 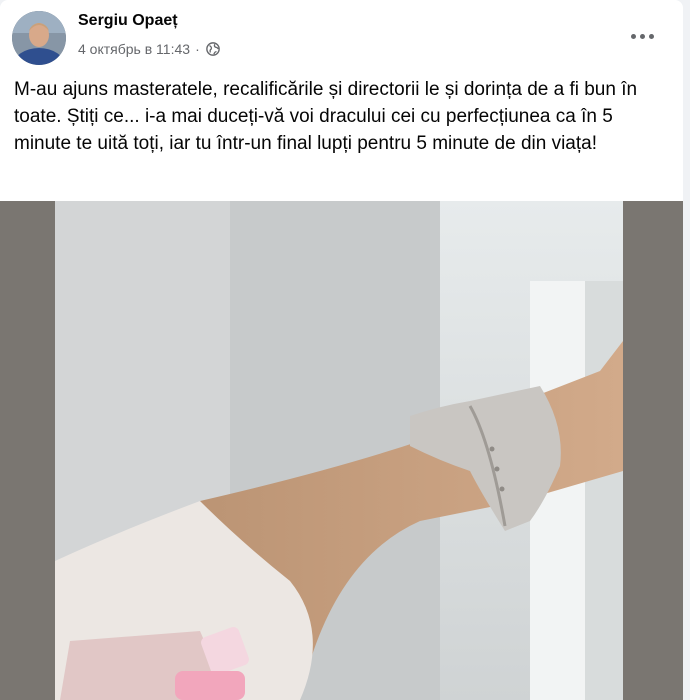 What do you see at coordinates (642, 36) in the screenshot?
I see `more-options-icon` at bounding box center [642, 36].